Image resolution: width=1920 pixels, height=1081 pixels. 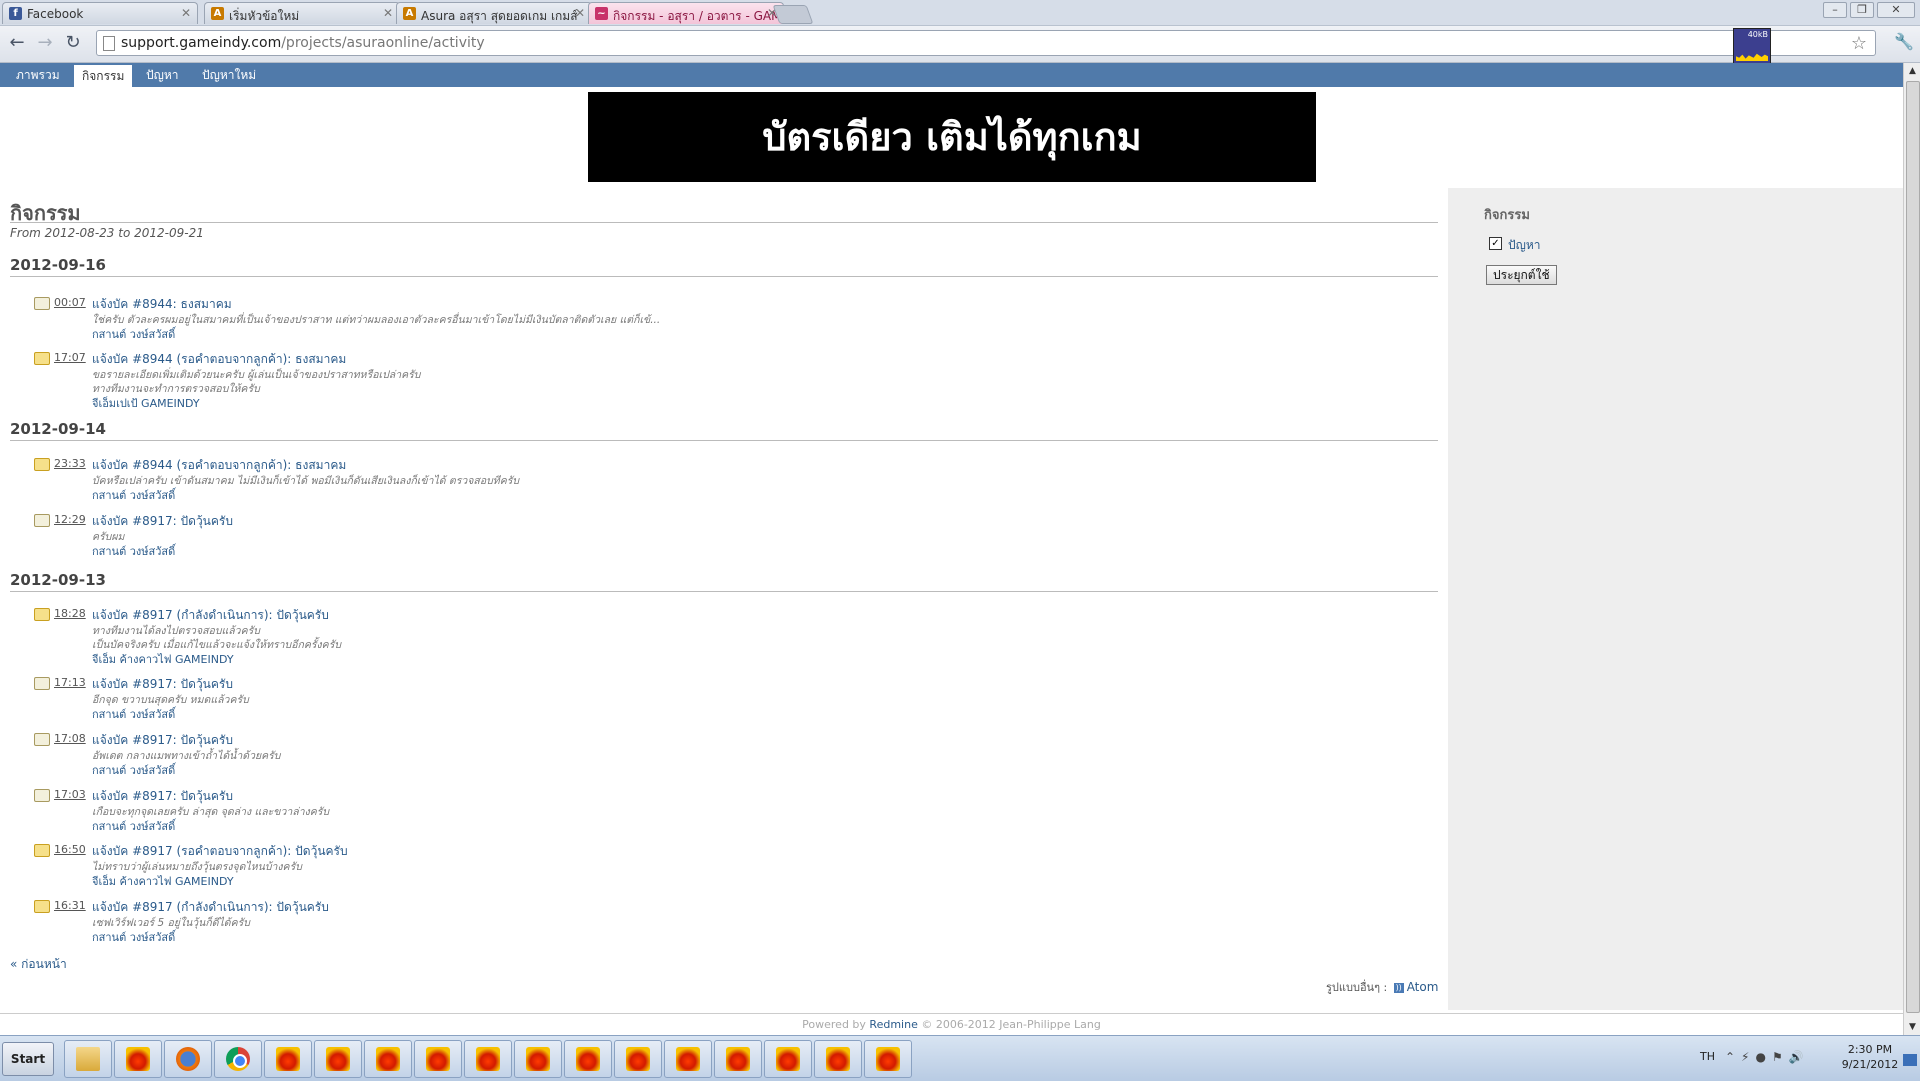 I want to click on browser-tab: A Asura อสุรา สุดยอดเกม เกมส์ ✕, so click(x=494, y=13).